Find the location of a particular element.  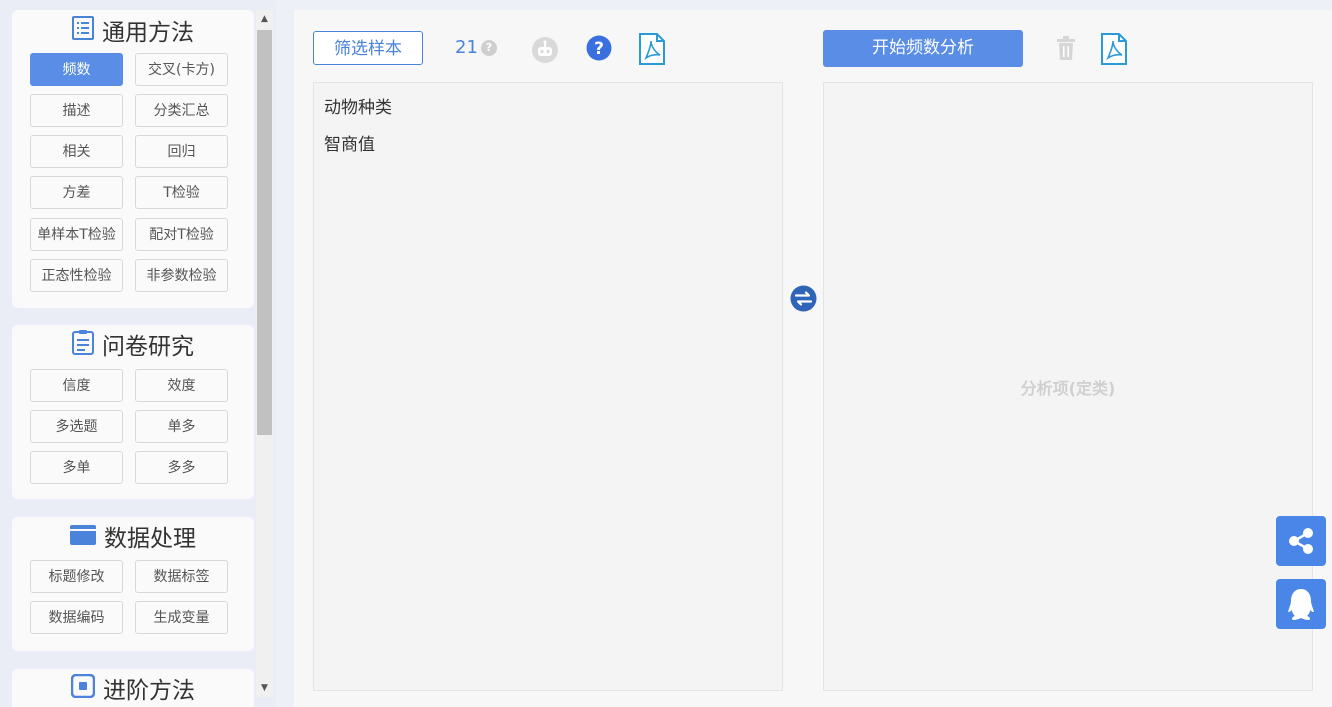

scroll-down-arrow-icon: ▼ is located at coordinates (264, 688).